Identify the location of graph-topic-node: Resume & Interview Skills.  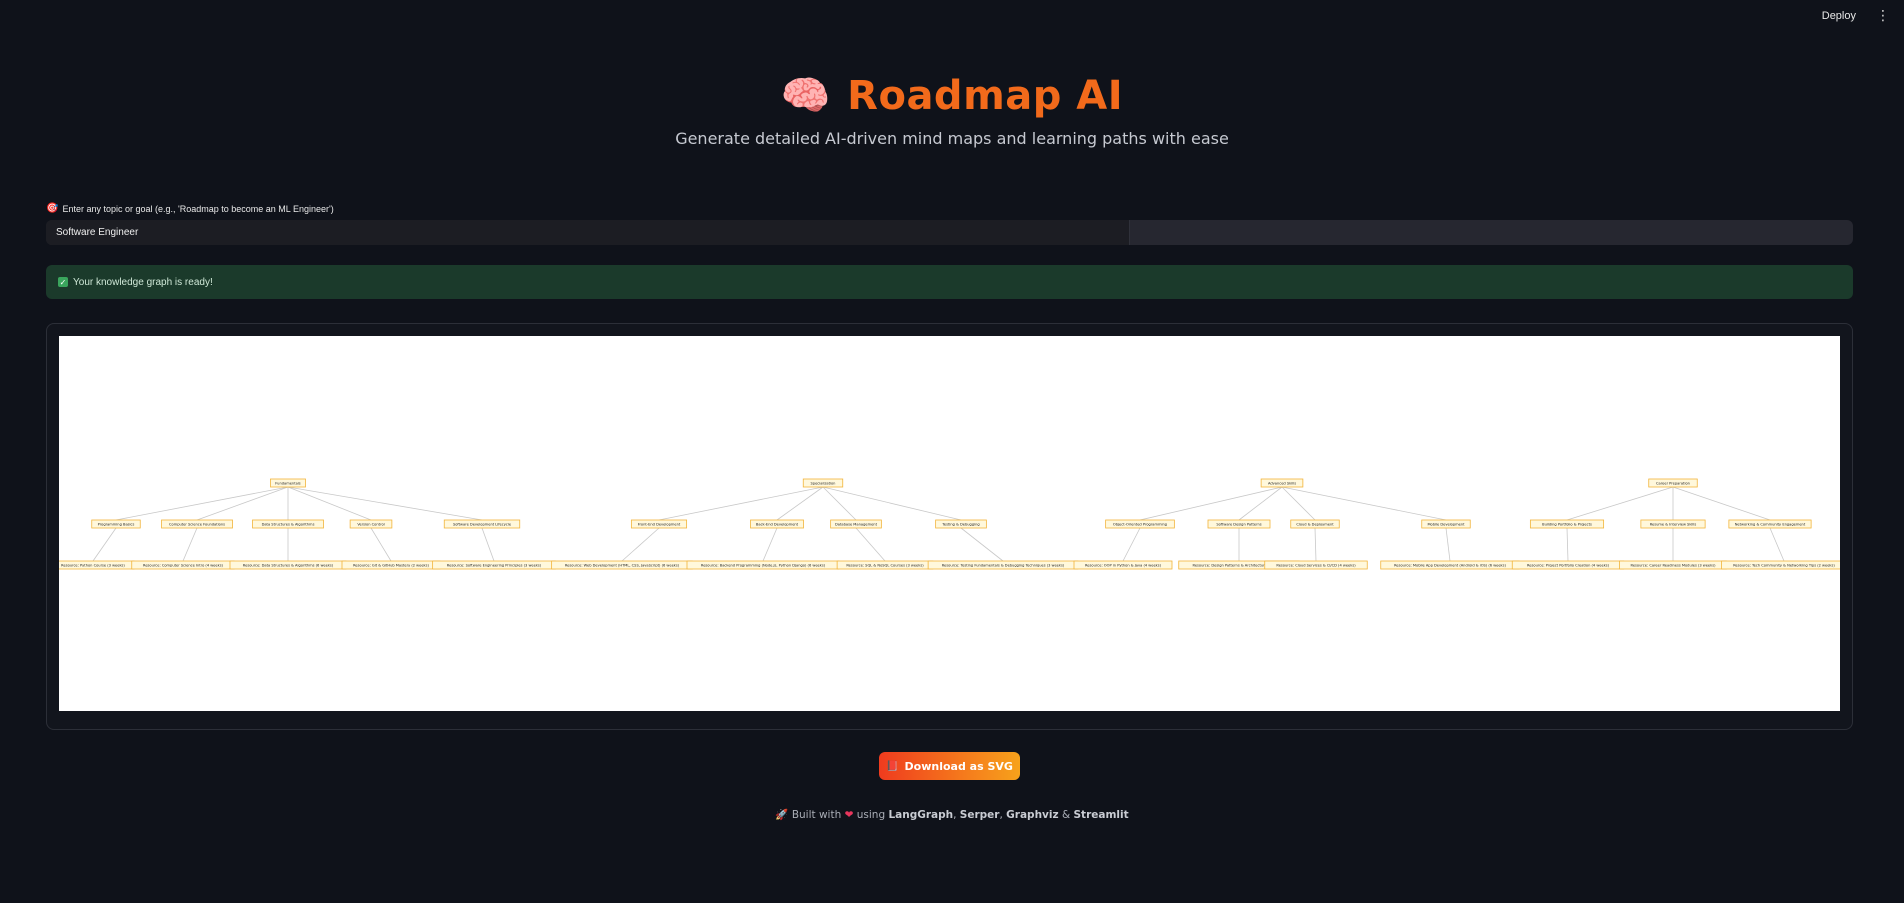
(1673, 524).